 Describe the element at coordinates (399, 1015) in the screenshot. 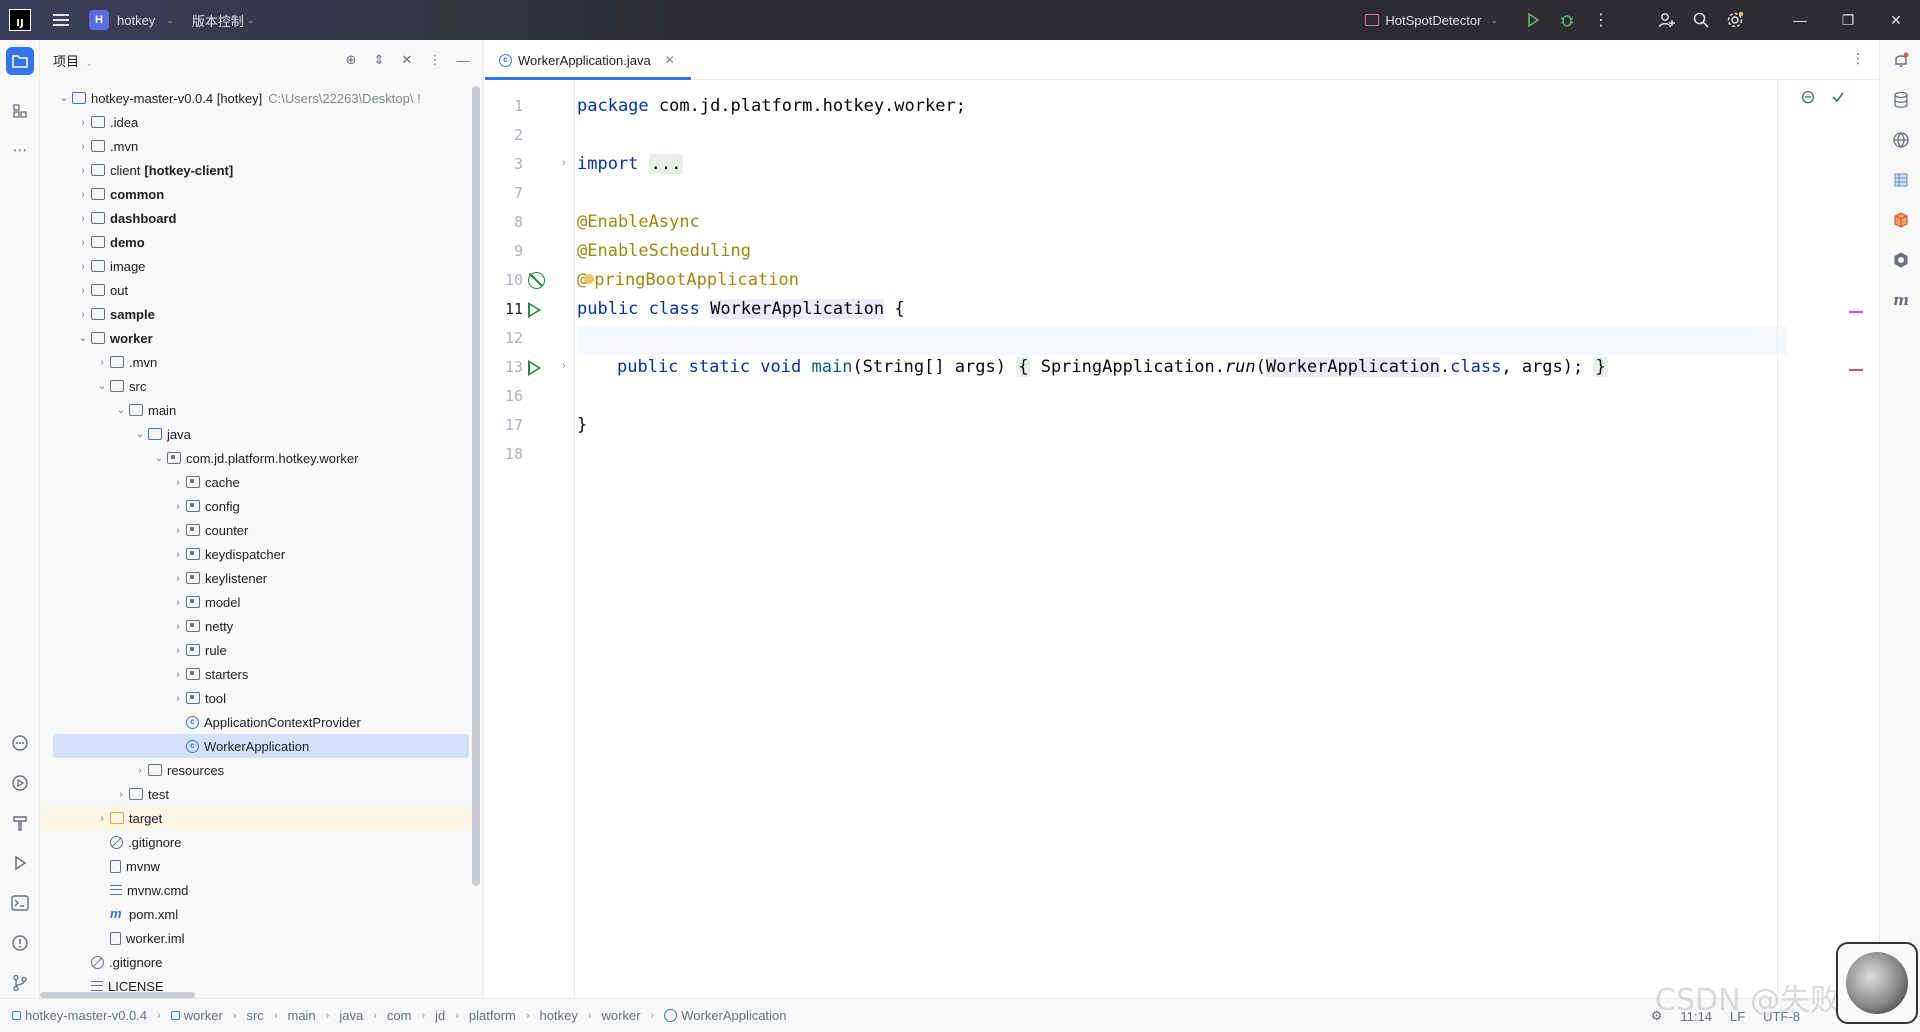

I see `breadcrumb-item: com` at that location.